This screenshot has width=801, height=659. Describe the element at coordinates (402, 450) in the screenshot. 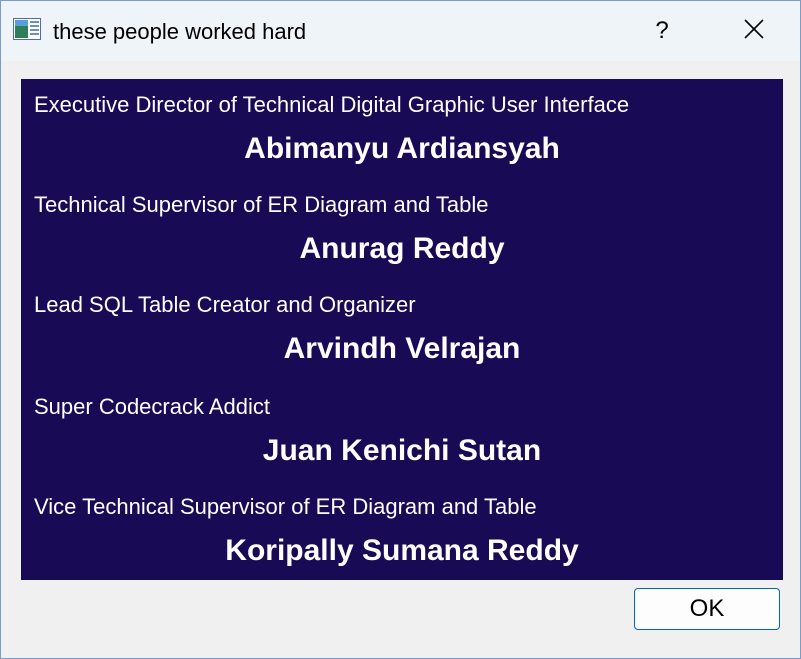

I see `credit-name: Juan Kenichi Sutan` at that location.